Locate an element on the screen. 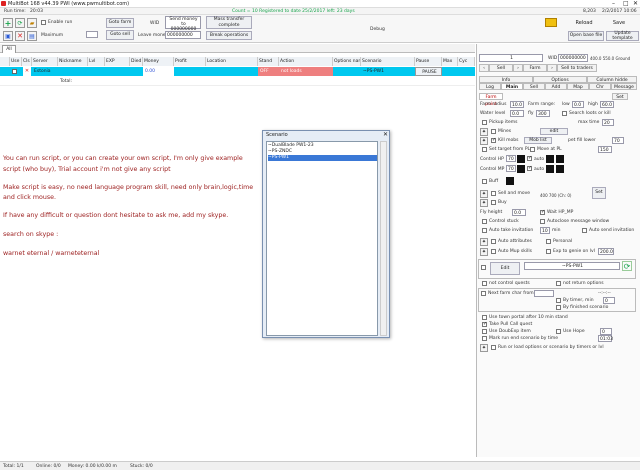 This screenshot has width=640, height=470. open-base-file-button: Open base file is located at coordinates (586, 36).